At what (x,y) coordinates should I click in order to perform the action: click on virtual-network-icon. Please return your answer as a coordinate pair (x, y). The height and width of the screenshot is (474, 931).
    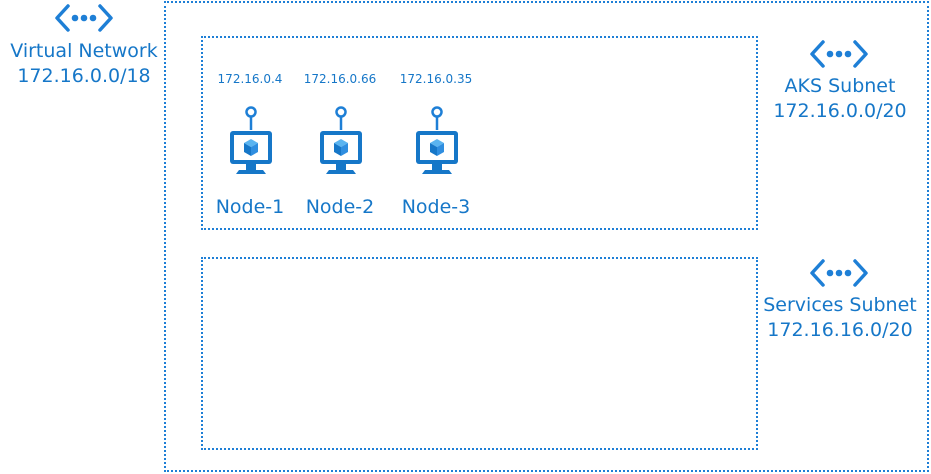
    Looking at the image, I should click on (84, 18).